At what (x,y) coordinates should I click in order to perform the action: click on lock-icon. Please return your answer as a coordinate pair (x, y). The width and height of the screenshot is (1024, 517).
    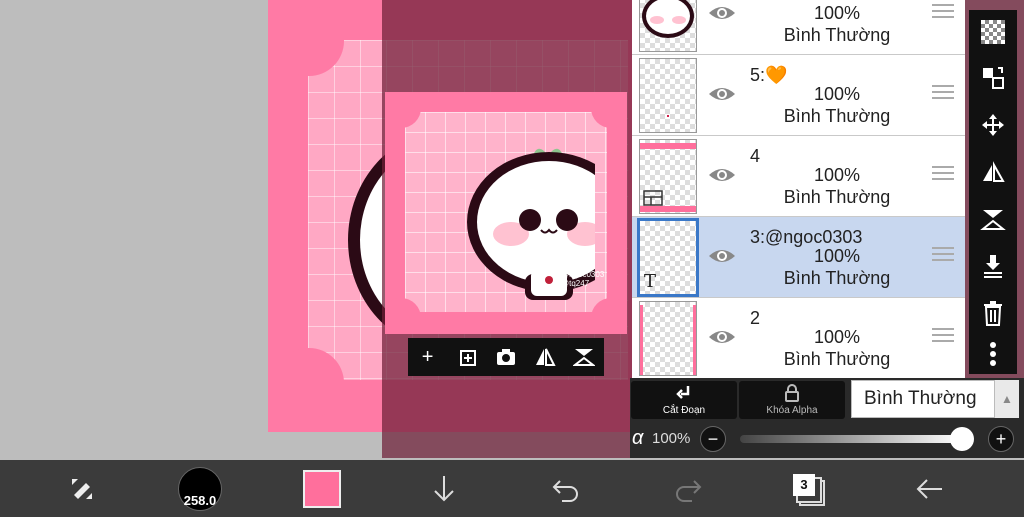
    Looking at the image, I should click on (792, 393).